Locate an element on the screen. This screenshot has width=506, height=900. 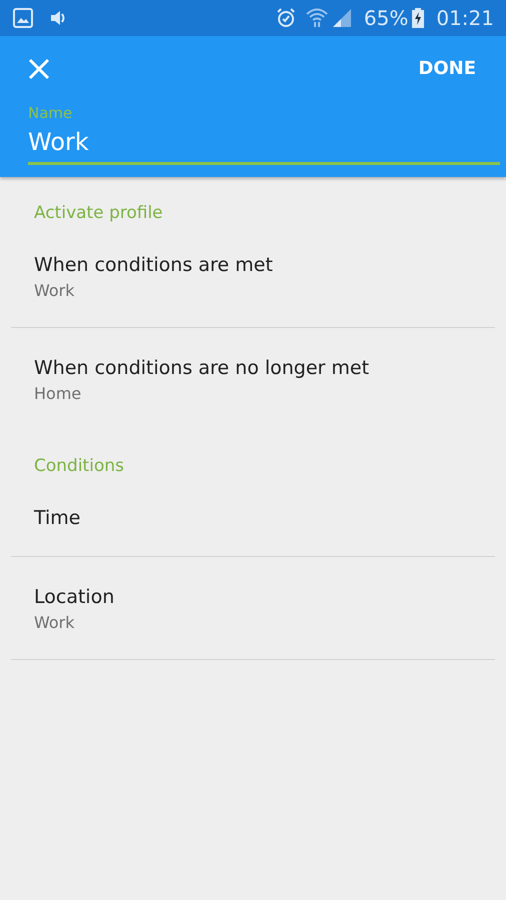
close-button is located at coordinates (39, 69).